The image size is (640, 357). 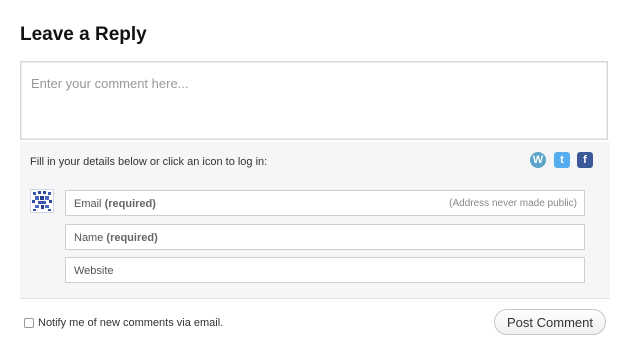 I want to click on email-hint: (Address never made public), so click(x=513, y=203).